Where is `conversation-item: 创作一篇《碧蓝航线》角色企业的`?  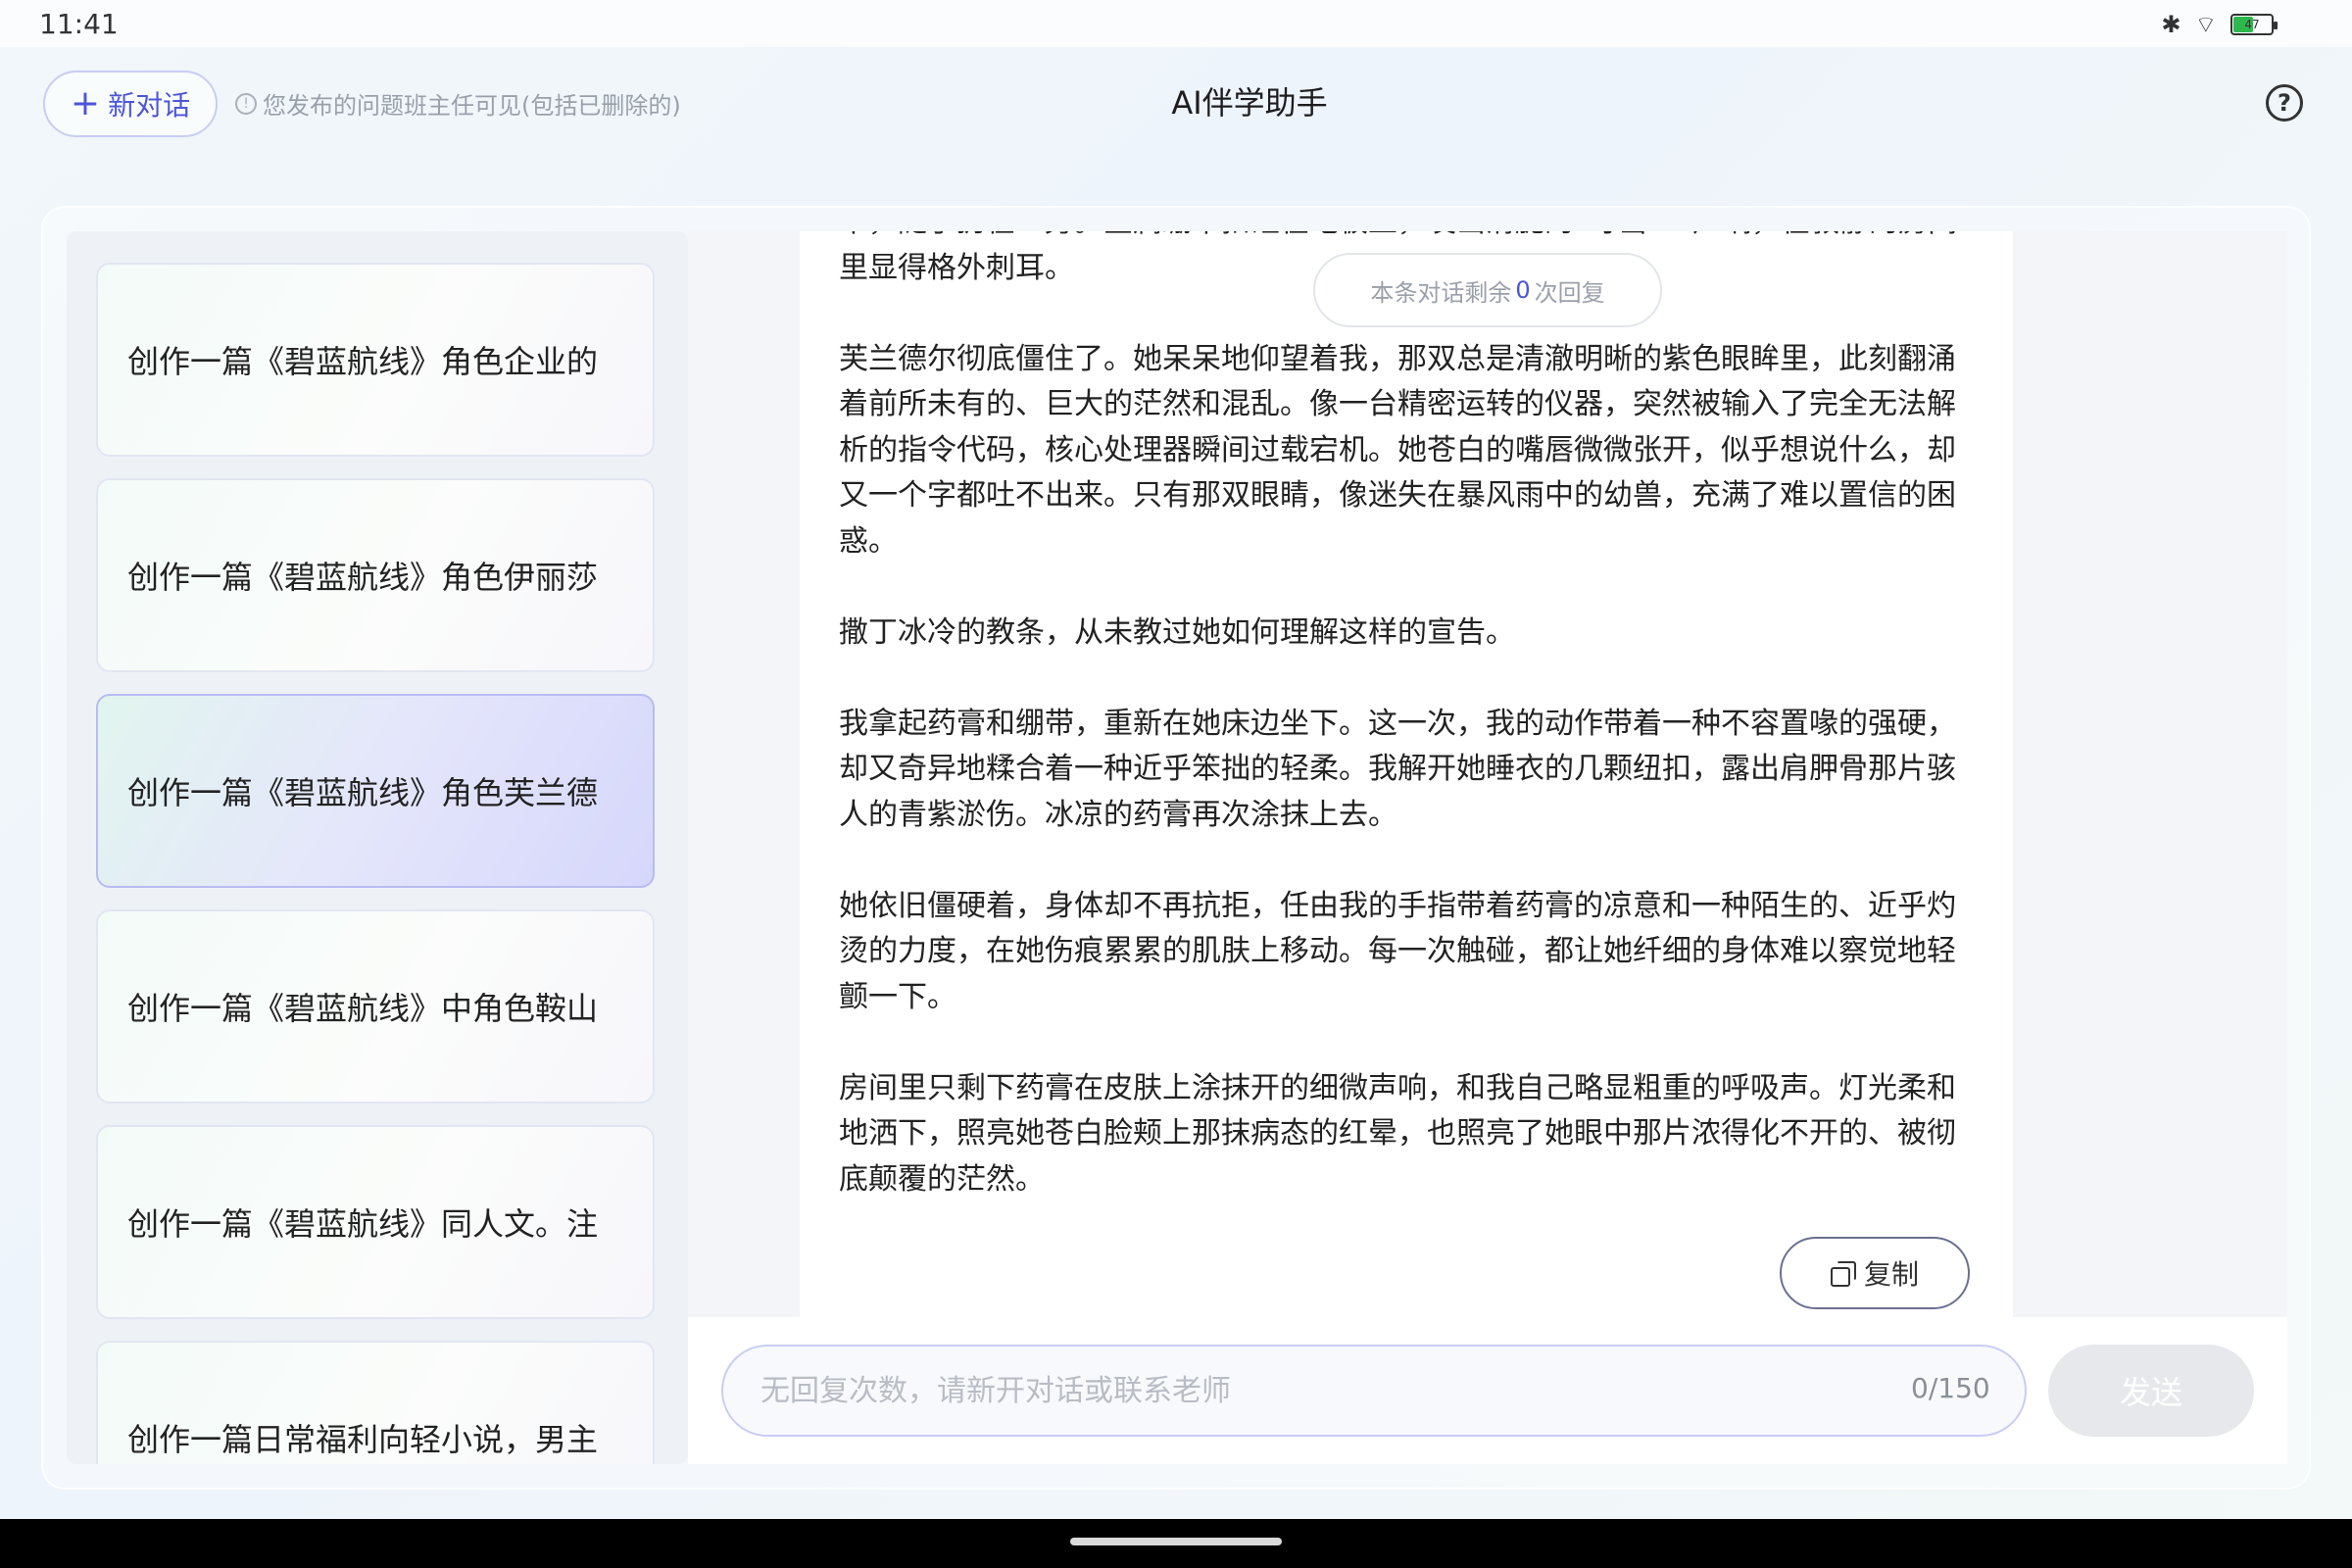 conversation-item: 创作一篇《碧蓝航线》角色企业的 is located at coordinates (375, 360).